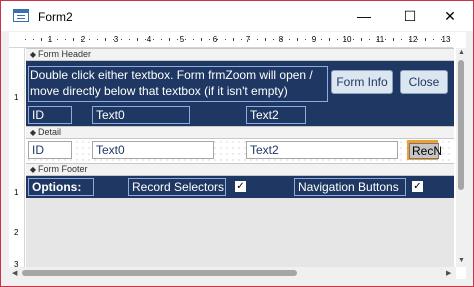 The width and height of the screenshot is (474, 287). I want to click on hruler-num: 3, so click(116, 39).